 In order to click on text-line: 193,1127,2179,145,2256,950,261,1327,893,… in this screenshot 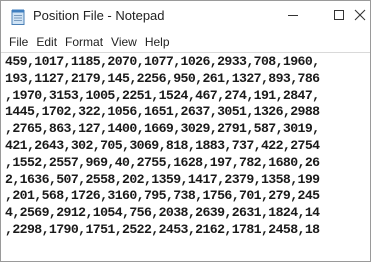, I will do `click(162, 78)`.